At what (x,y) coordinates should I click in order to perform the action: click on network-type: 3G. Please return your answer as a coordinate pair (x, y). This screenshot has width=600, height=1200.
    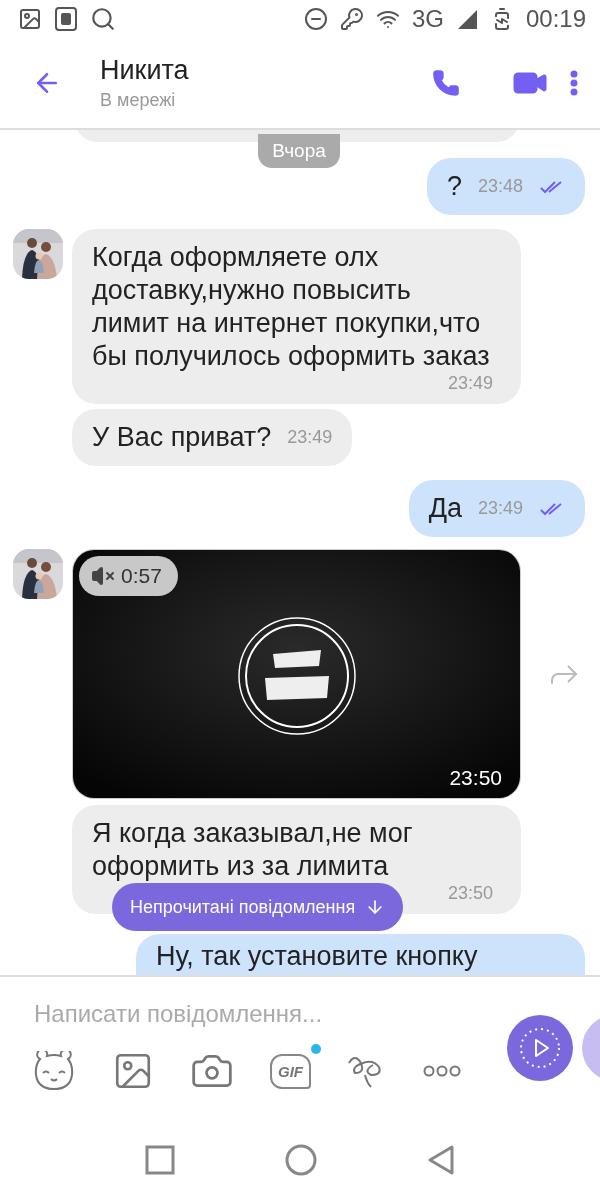
    Looking at the image, I should click on (427, 19).